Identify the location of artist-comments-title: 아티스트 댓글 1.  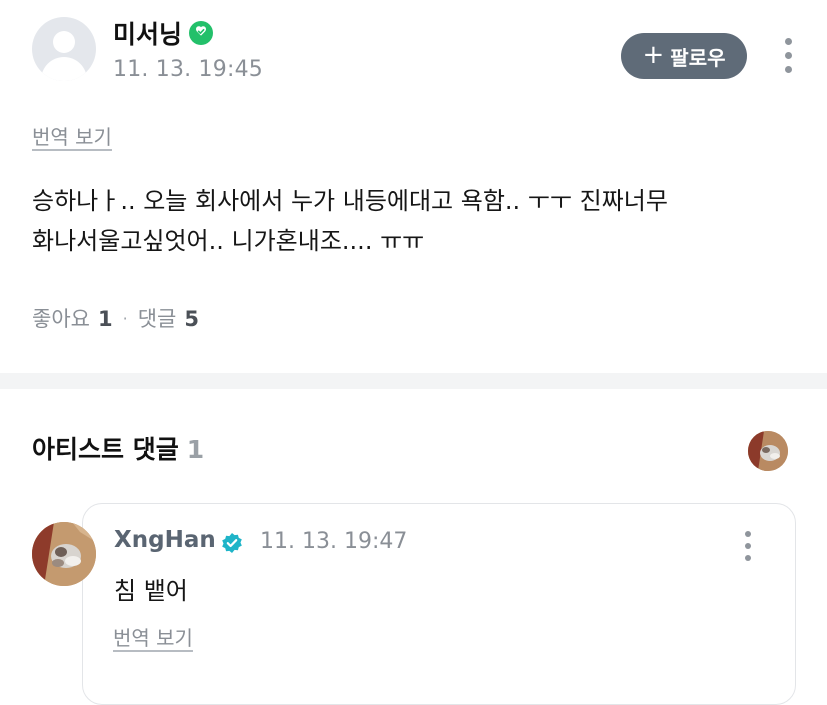
(118, 448).